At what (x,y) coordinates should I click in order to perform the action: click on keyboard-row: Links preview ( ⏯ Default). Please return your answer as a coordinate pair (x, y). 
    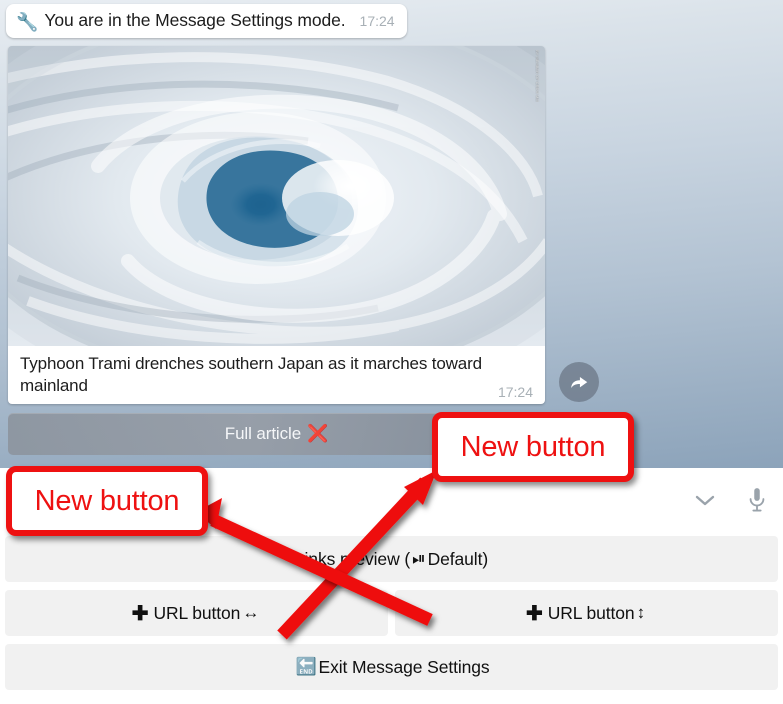
    Looking at the image, I should click on (391, 559).